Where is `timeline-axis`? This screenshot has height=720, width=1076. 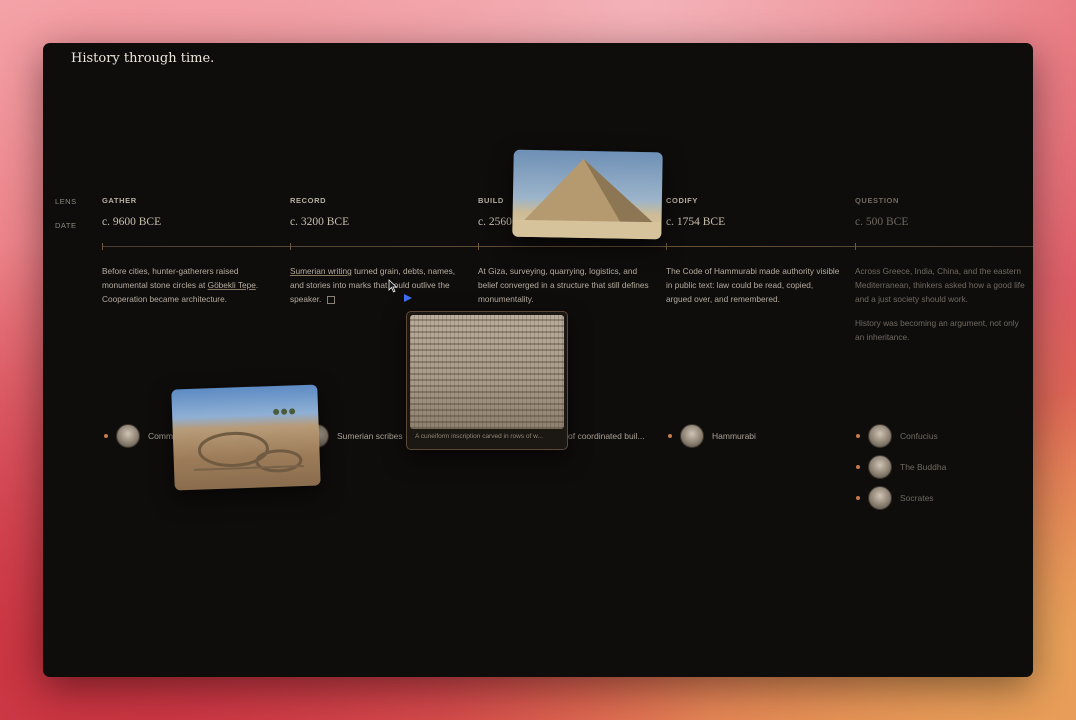 timeline-axis is located at coordinates (567, 246).